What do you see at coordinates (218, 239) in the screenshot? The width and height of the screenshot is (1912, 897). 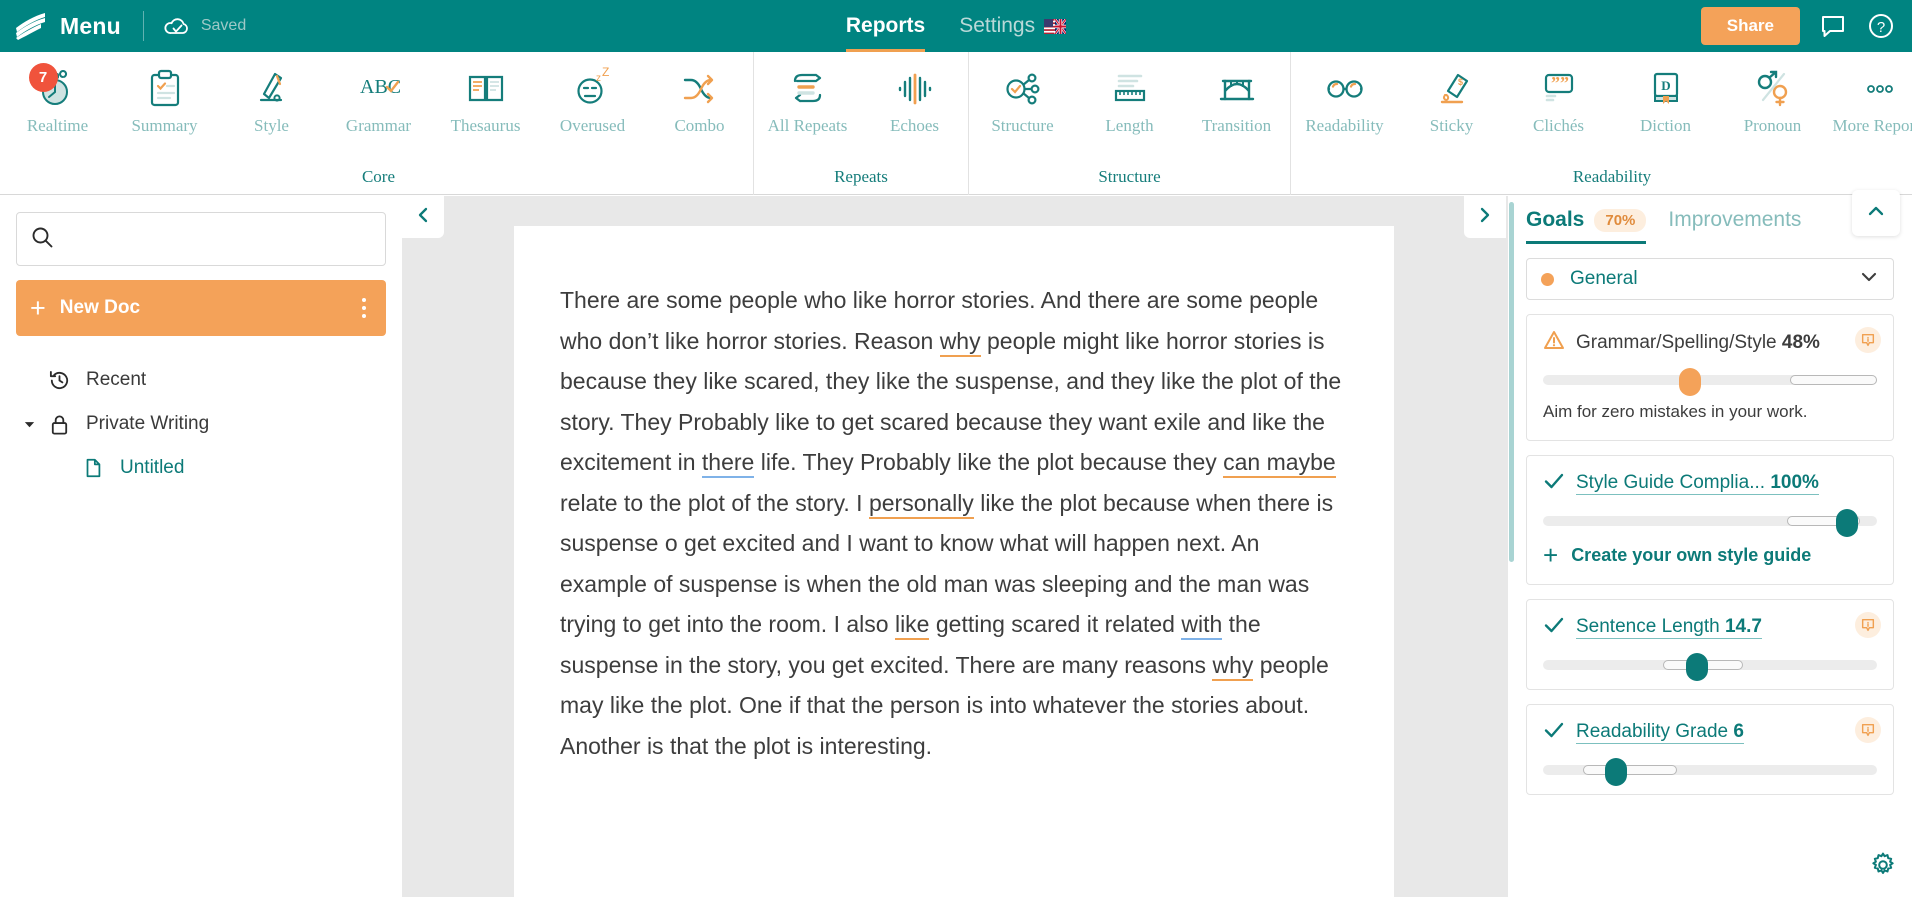 I see `search-input` at bounding box center [218, 239].